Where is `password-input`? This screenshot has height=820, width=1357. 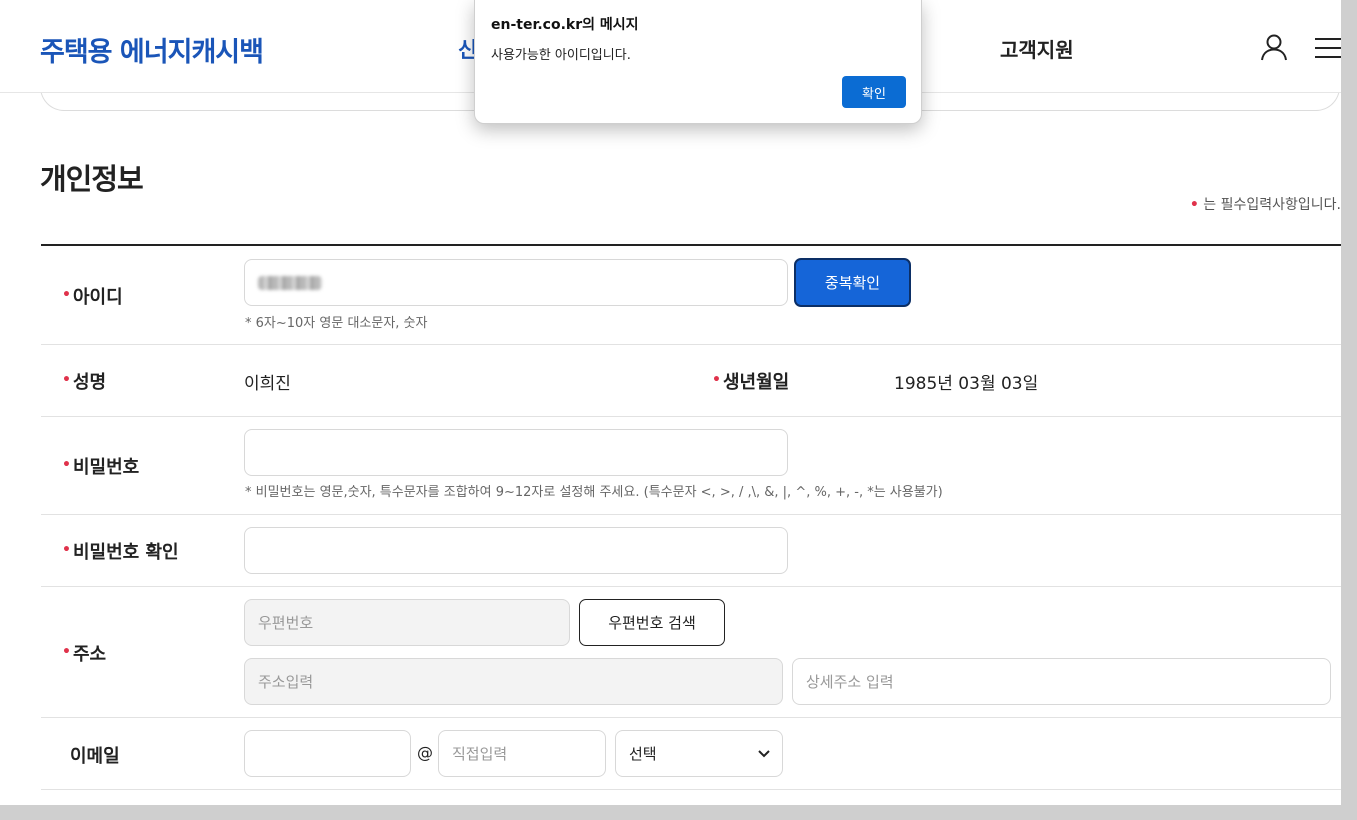 password-input is located at coordinates (516, 452).